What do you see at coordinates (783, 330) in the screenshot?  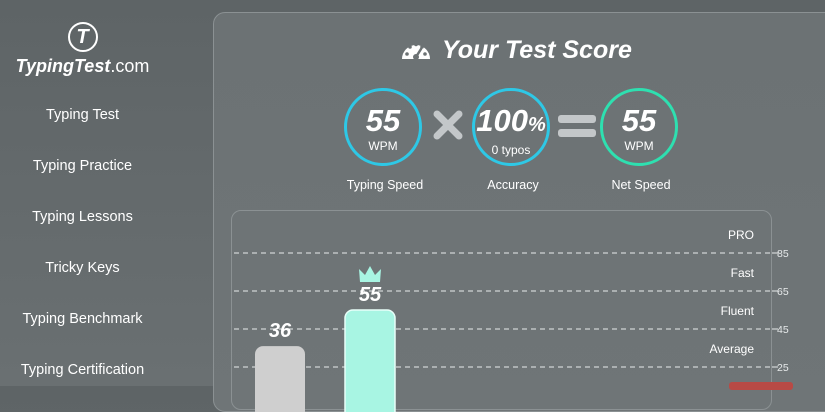 I see `tick-label-45: 45` at bounding box center [783, 330].